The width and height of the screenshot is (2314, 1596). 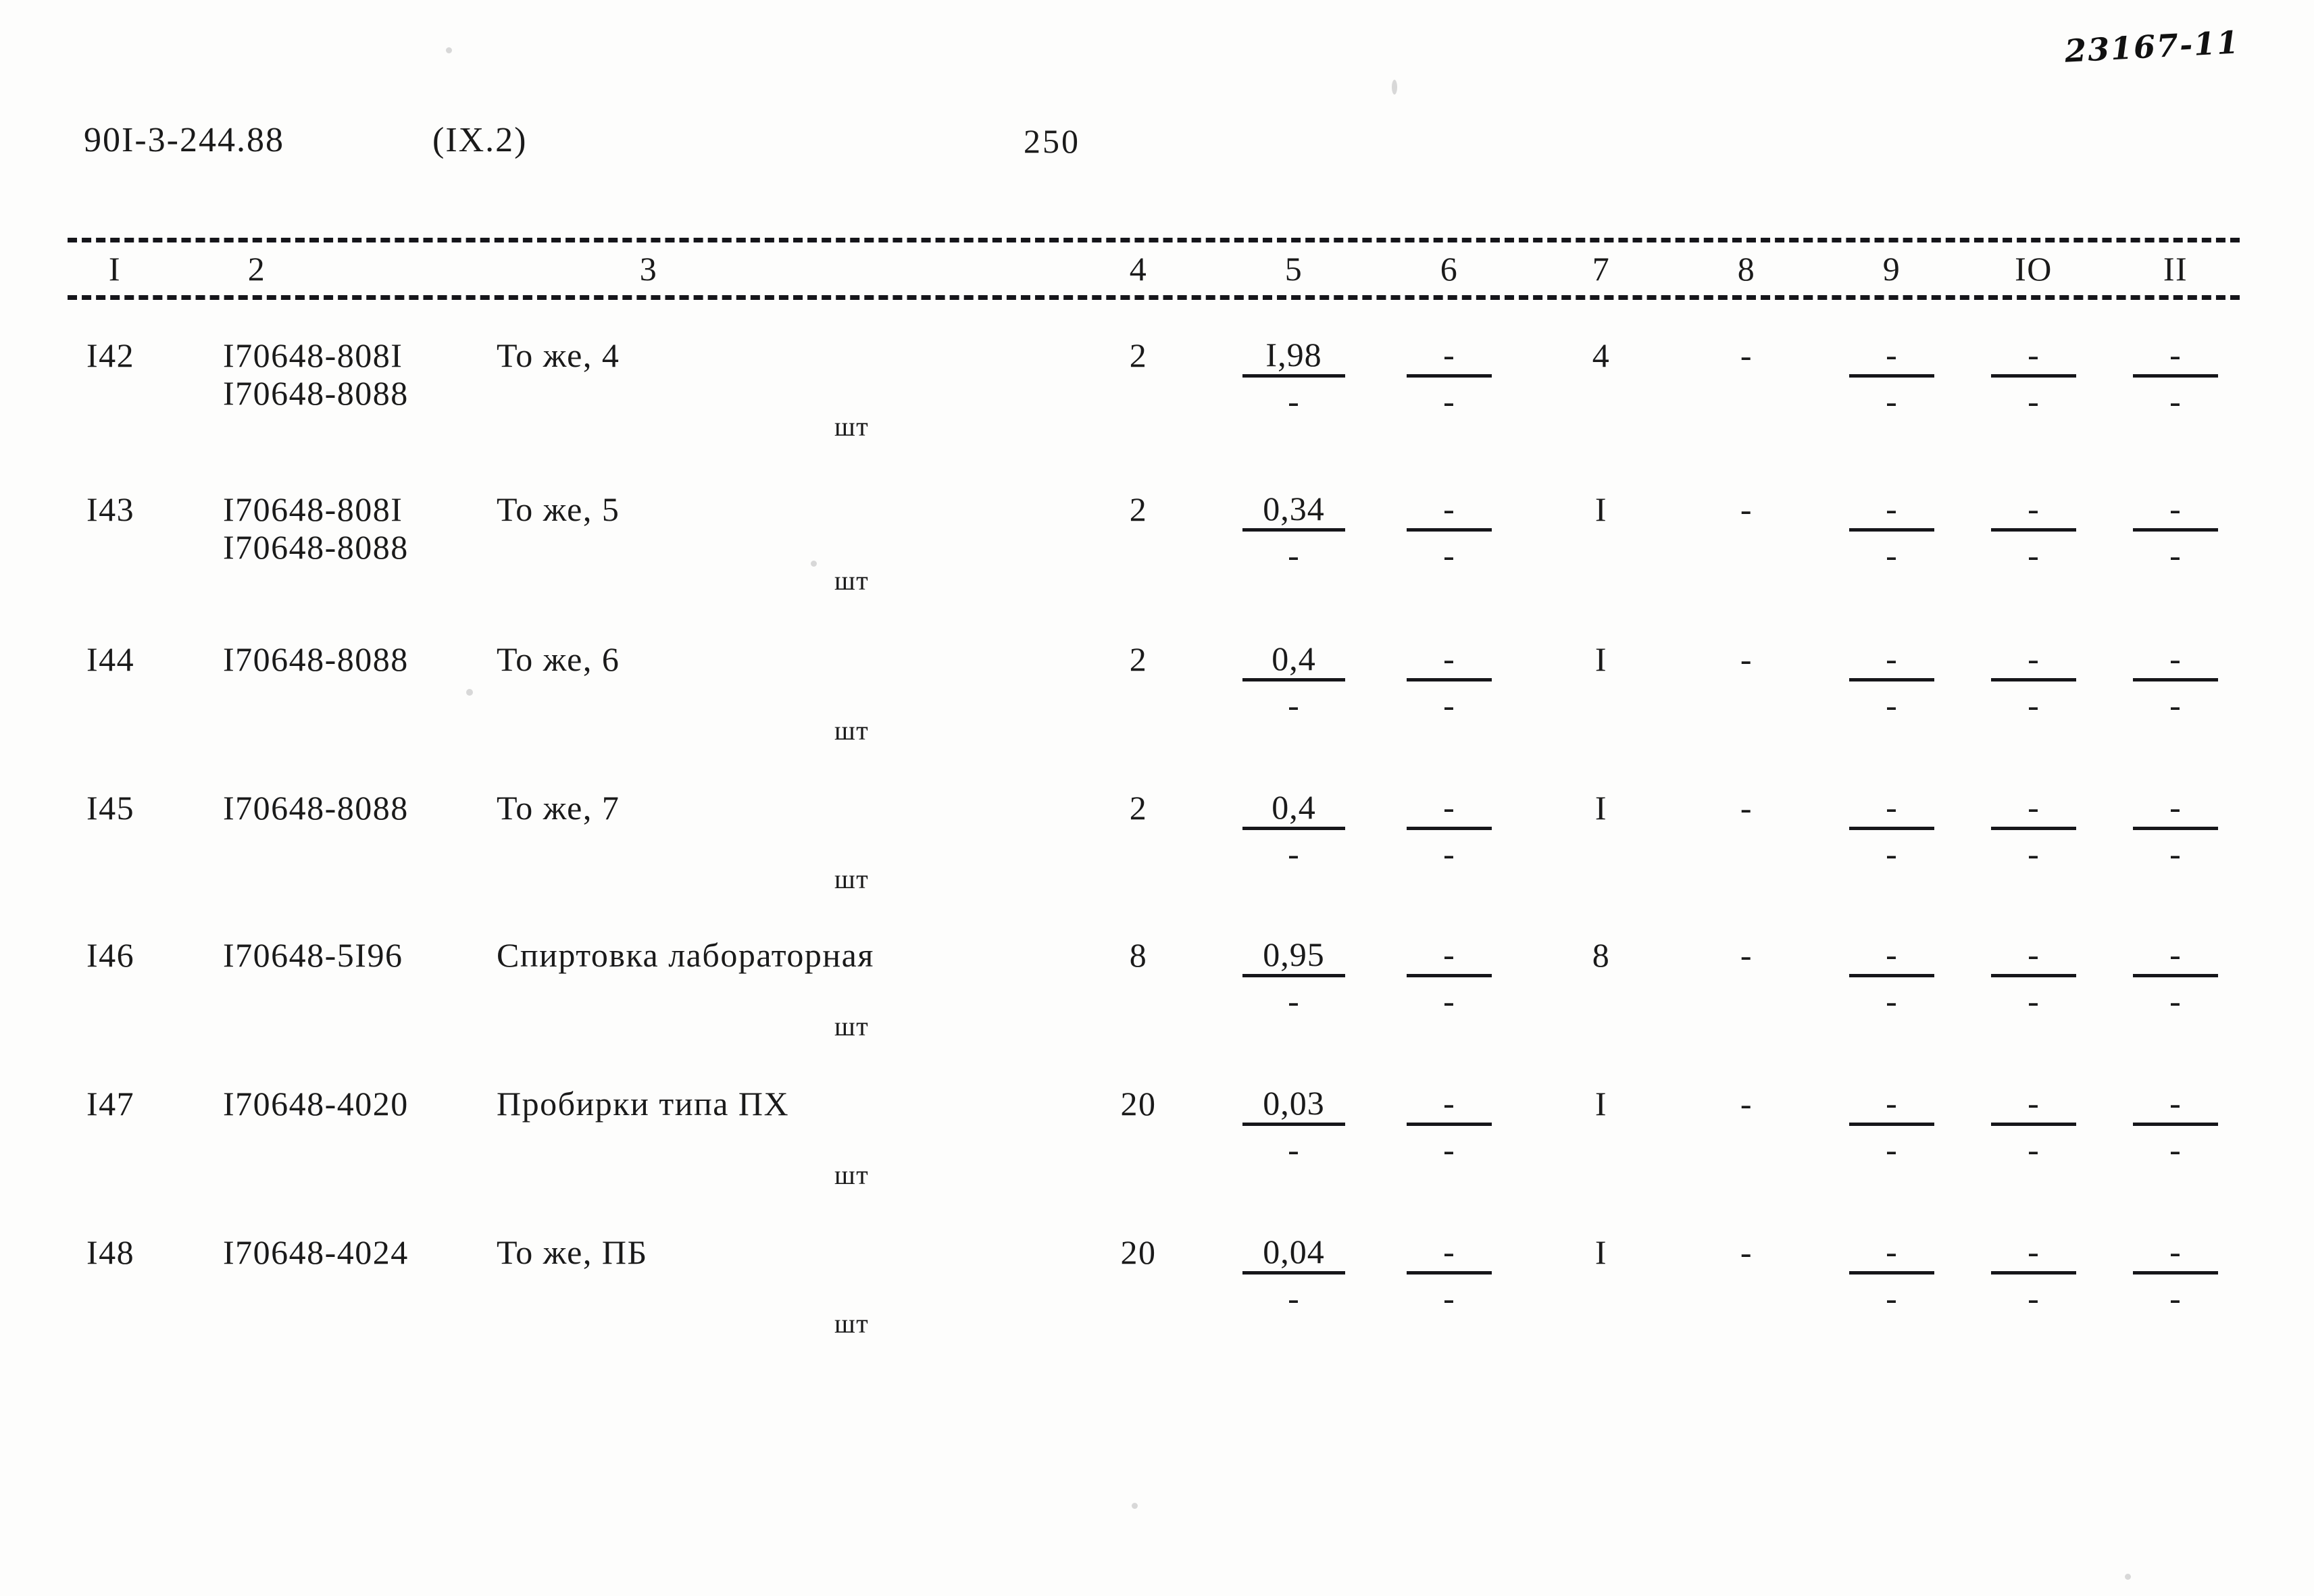 What do you see at coordinates (648, 269) in the screenshot?
I see `column-header-3: 3` at bounding box center [648, 269].